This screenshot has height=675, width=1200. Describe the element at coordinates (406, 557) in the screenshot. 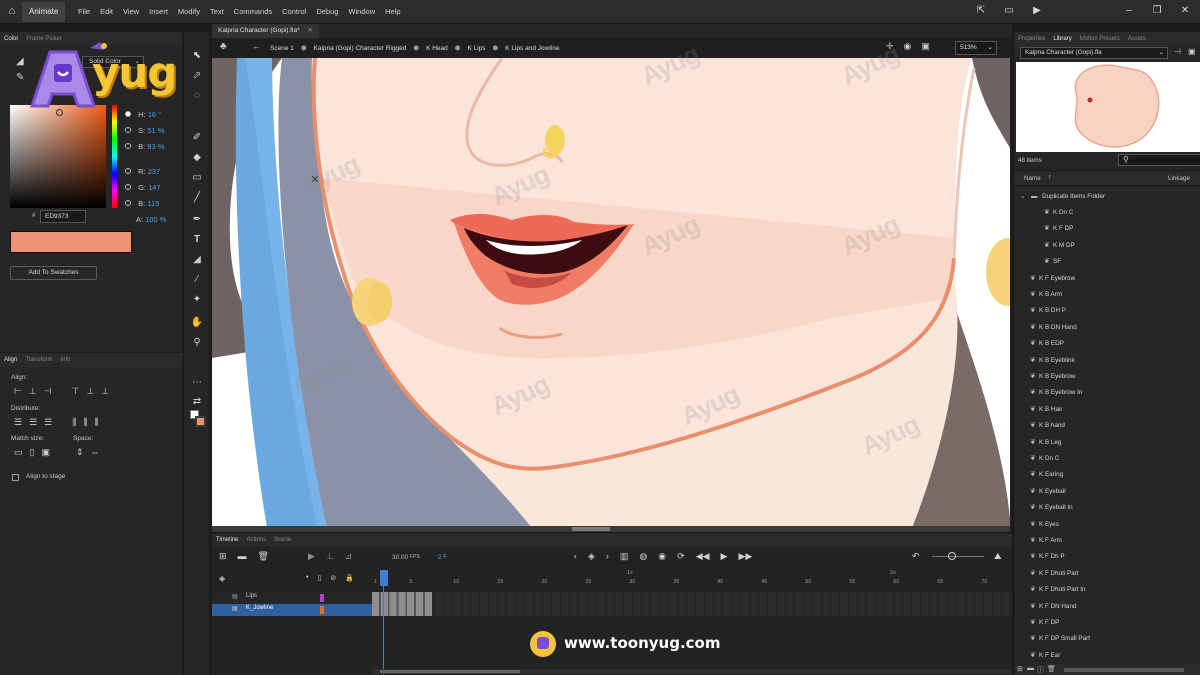

I see `fps-display: 30.00 FPS` at that location.